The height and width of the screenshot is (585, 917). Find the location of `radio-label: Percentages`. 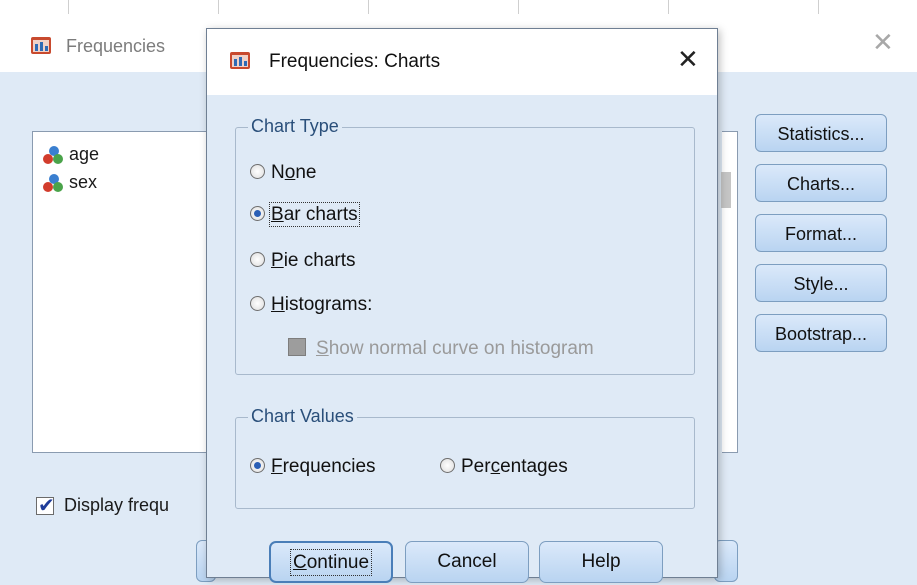

radio-label: Percentages is located at coordinates (514, 466).